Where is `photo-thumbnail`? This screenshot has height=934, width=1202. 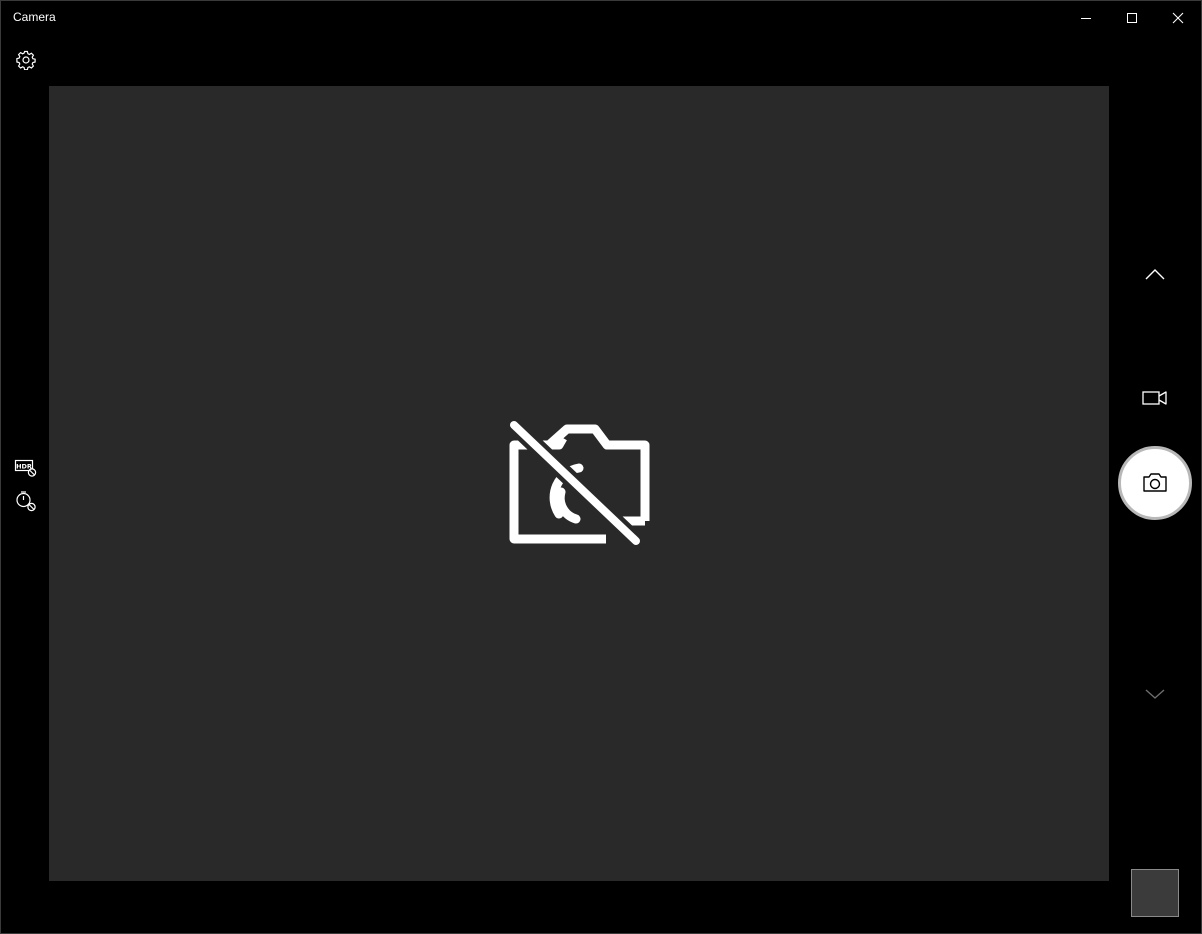 photo-thumbnail is located at coordinates (1155, 893).